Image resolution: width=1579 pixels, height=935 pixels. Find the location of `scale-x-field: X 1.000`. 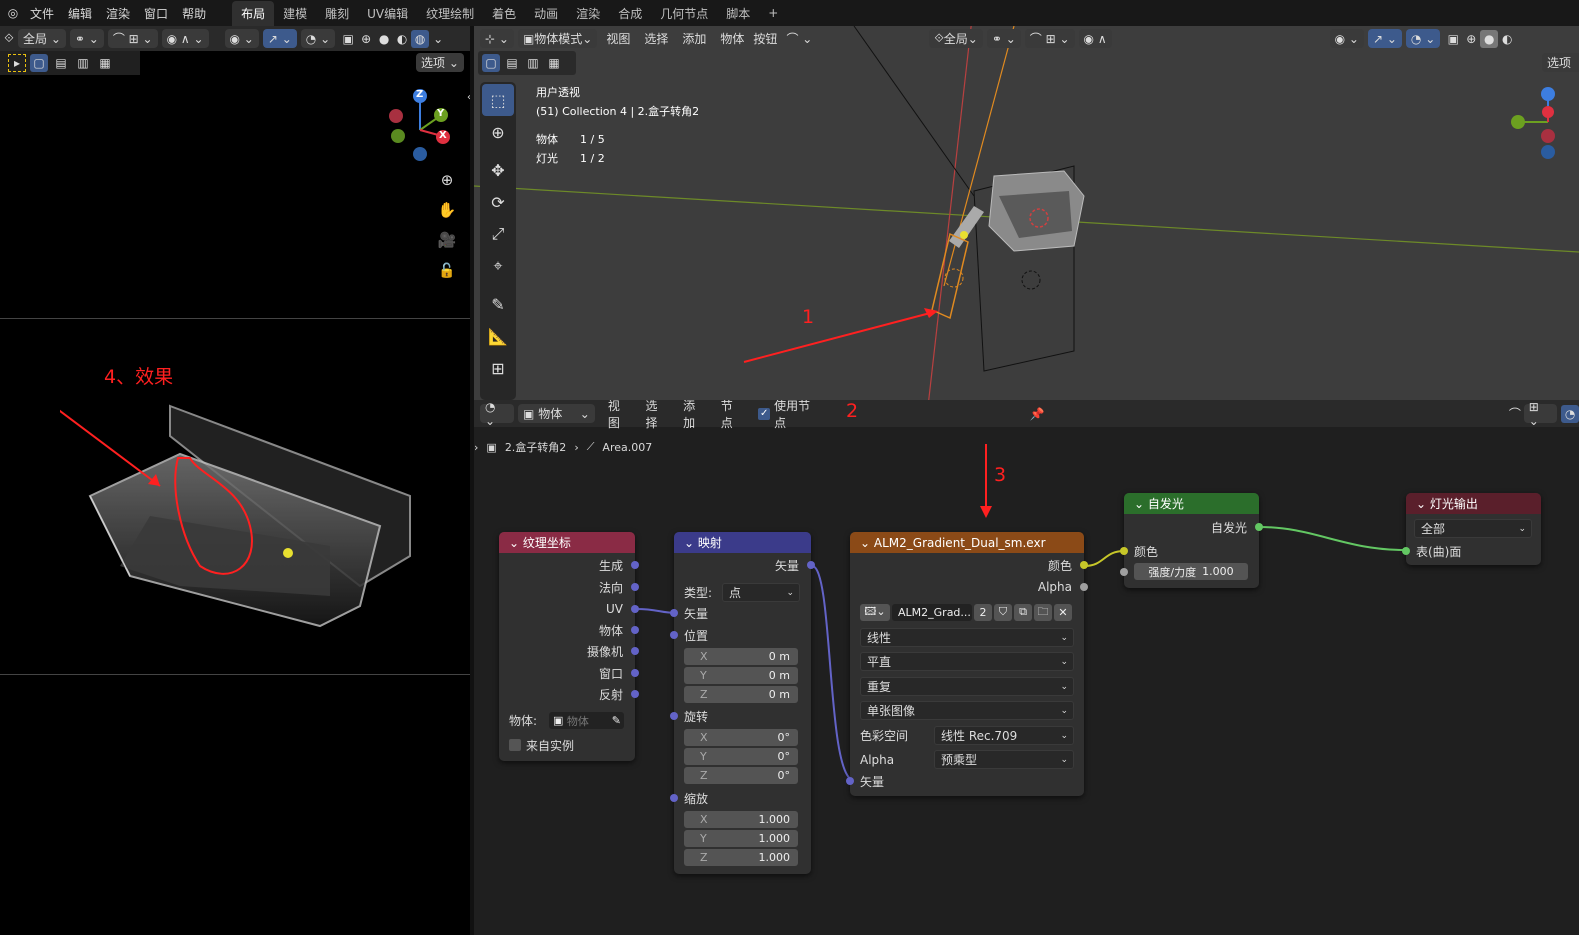

scale-x-field: X 1.000 is located at coordinates (741, 819).